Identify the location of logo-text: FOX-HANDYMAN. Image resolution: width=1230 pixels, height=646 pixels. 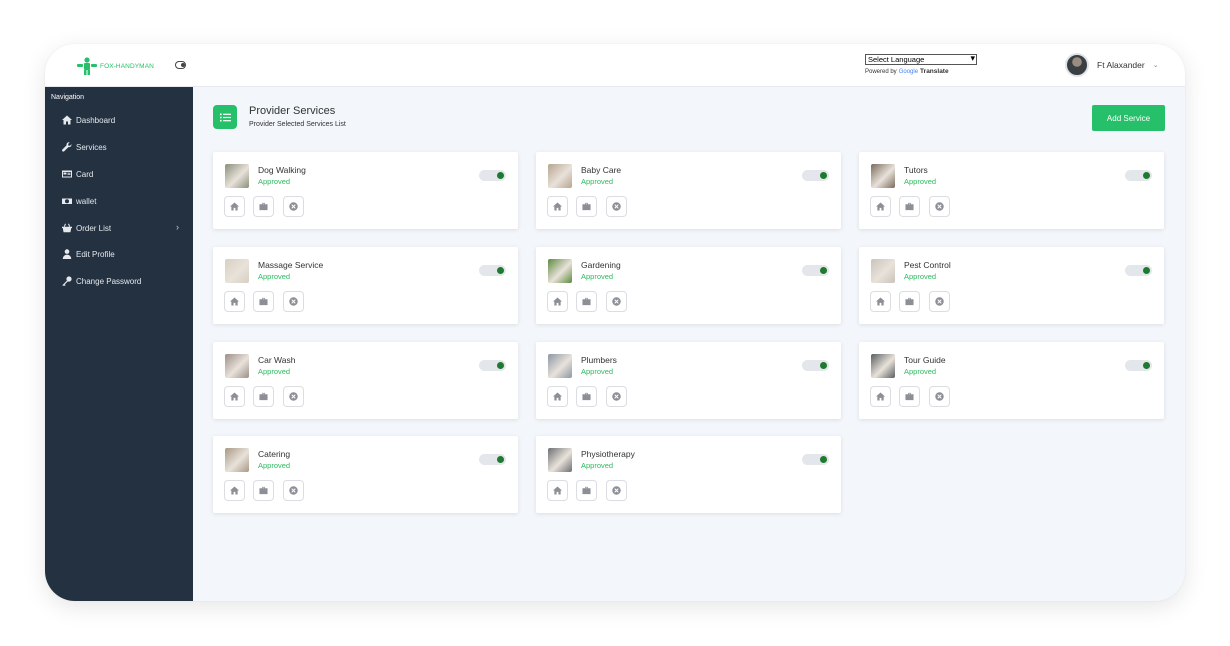
(127, 66).